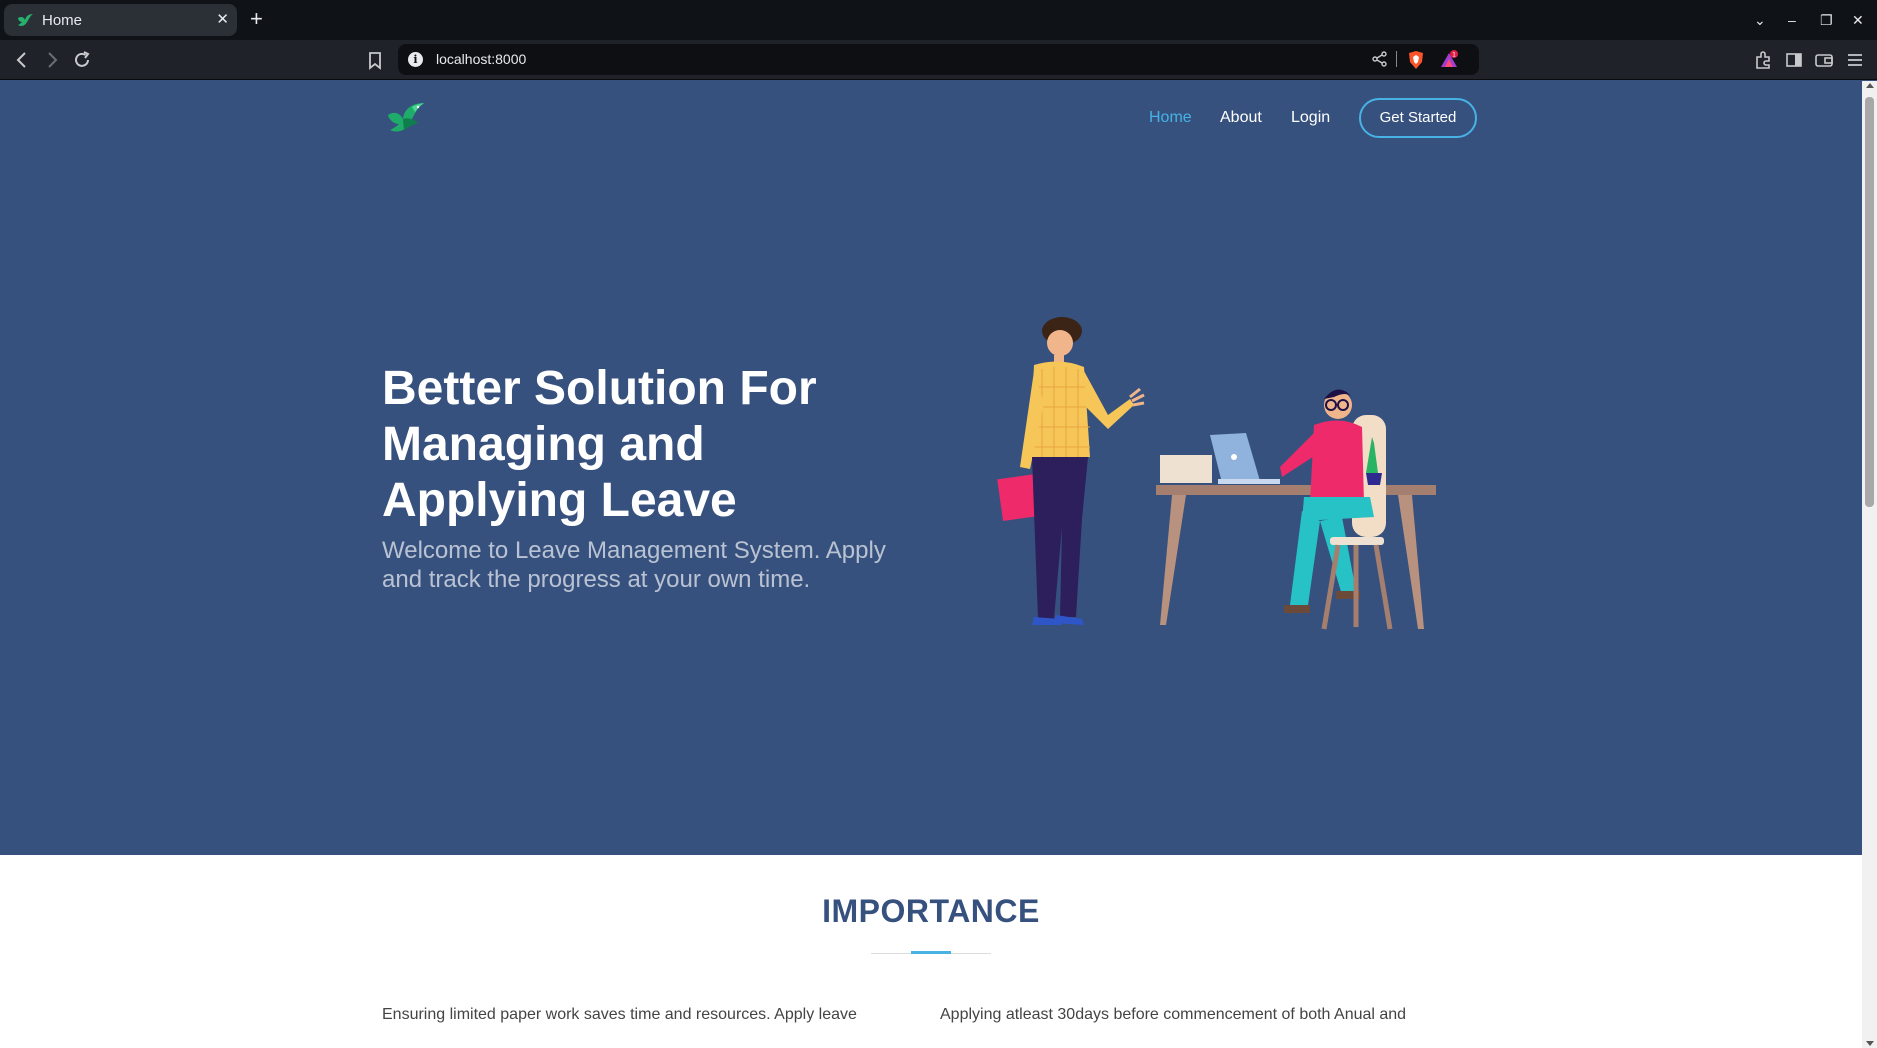 The width and height of the screenshot is (1877, 1048). Describe the element at coordinates (1870, 85) in the screenshot. I see `scroll-up-arrow-icon` at that location.